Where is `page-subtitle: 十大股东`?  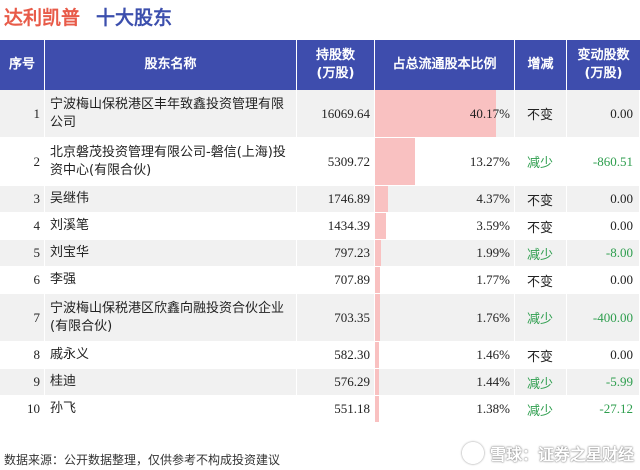 page-subtitle: 十大股东 is located at coordinates (134, 18).